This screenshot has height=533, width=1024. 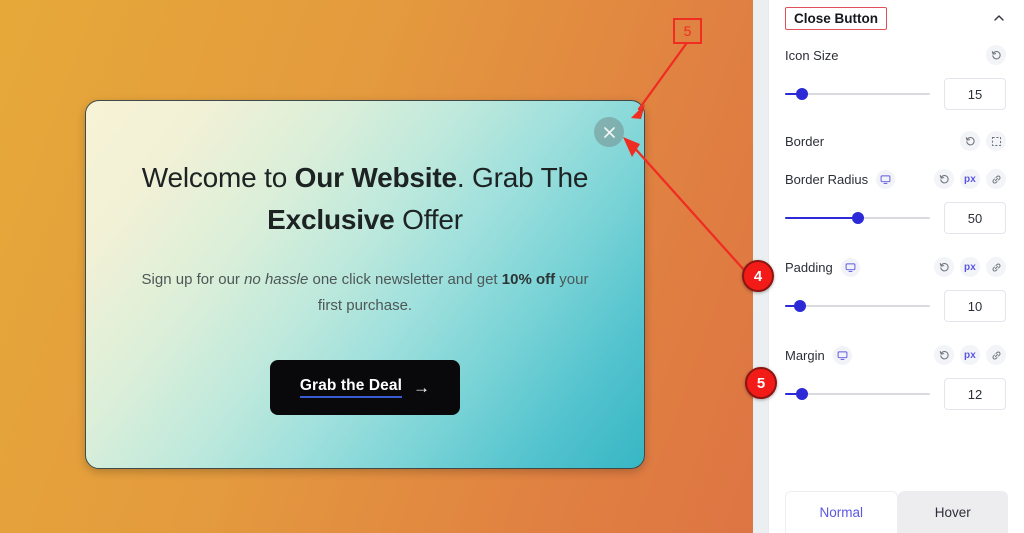 What do you see at coordinates (896, 18) in the screenshot?
I see `panel-header: Close Button` at bounding box center [896, 18].